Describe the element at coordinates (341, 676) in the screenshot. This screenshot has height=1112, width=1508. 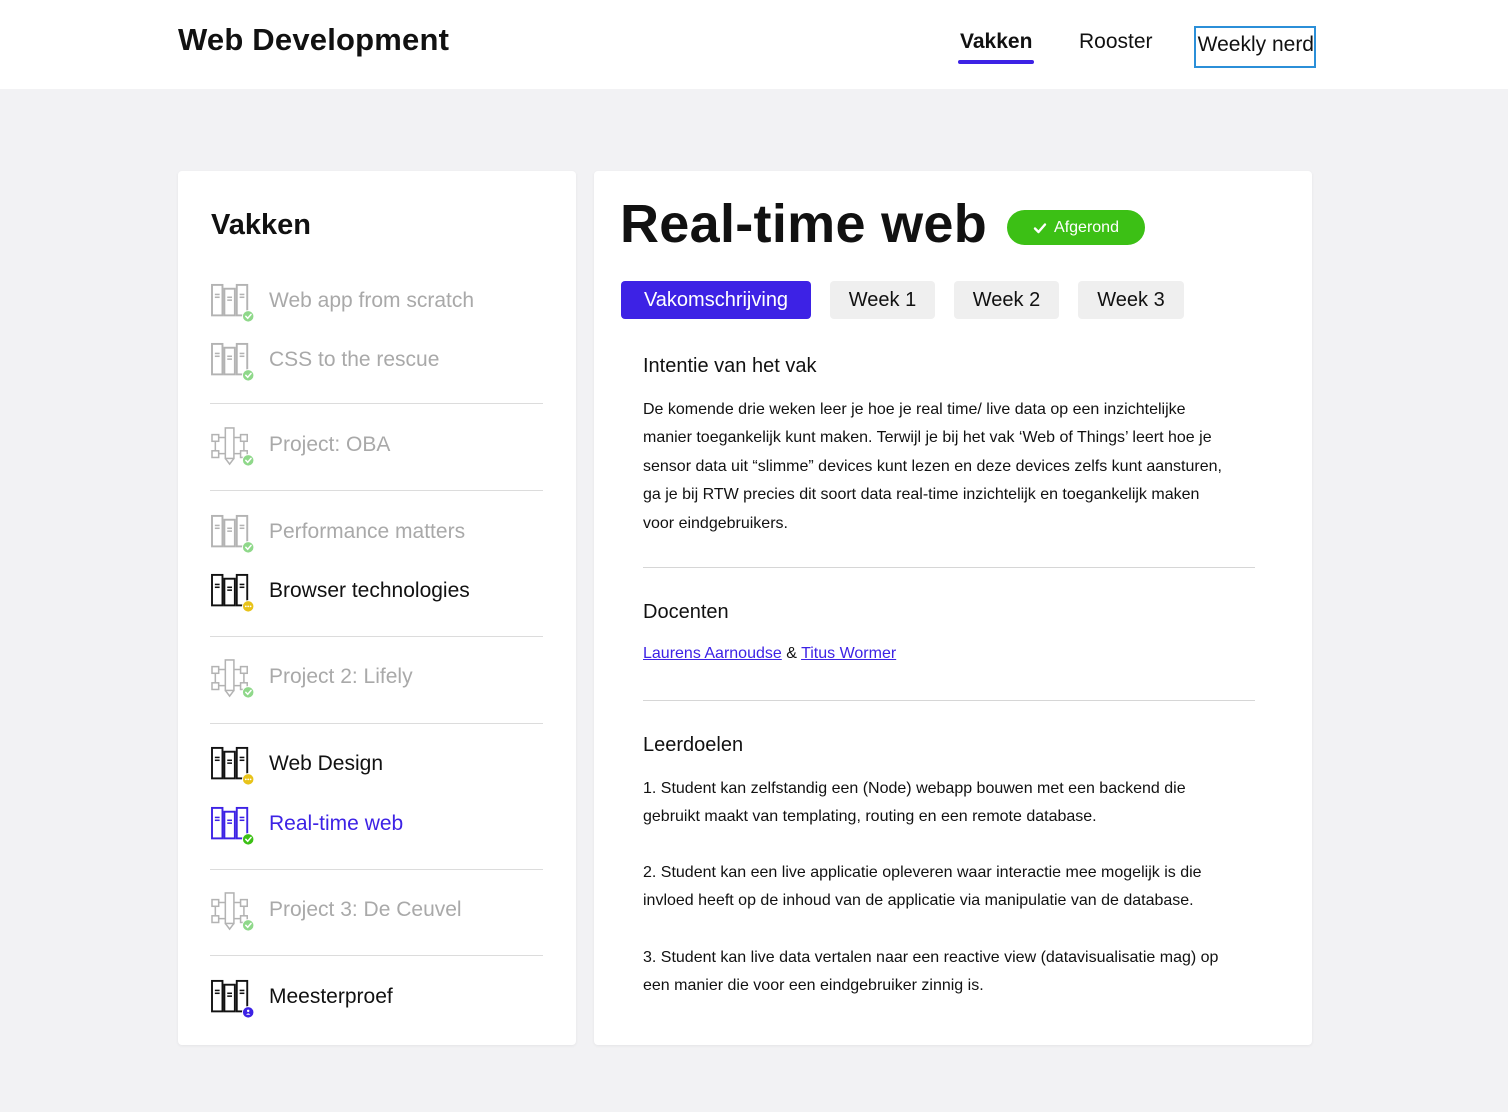
I see `sidebar-item-label: Project 2: Lifely` at that location.